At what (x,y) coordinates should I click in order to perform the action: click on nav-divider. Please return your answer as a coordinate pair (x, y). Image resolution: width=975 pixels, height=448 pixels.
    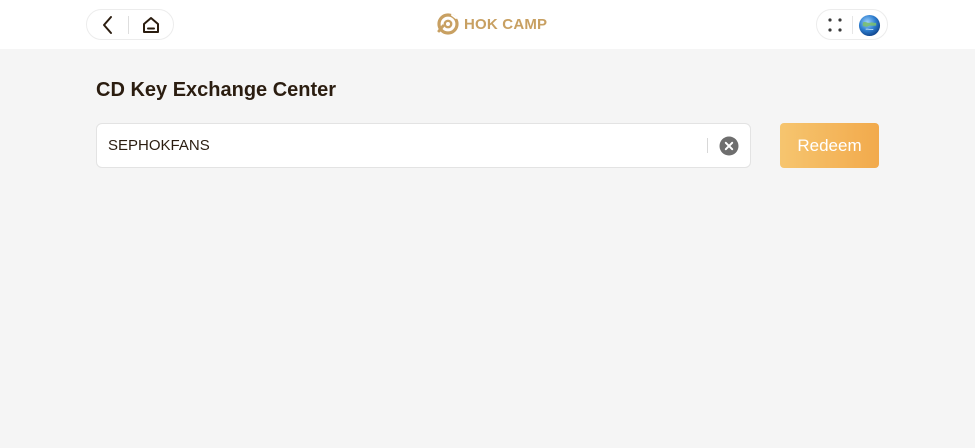
    Looking at the image, I should click on (128, 25).